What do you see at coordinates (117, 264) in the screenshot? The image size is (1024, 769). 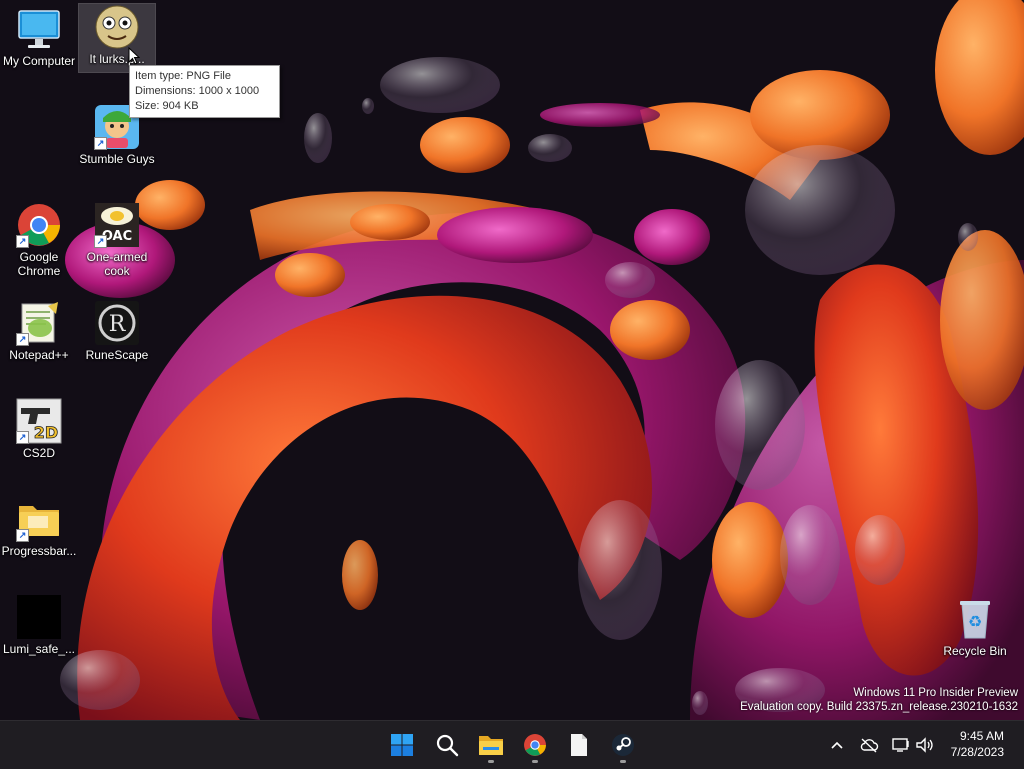 I see `desktop-icon-label: One-armed cook` at bounding box center [117, 264].